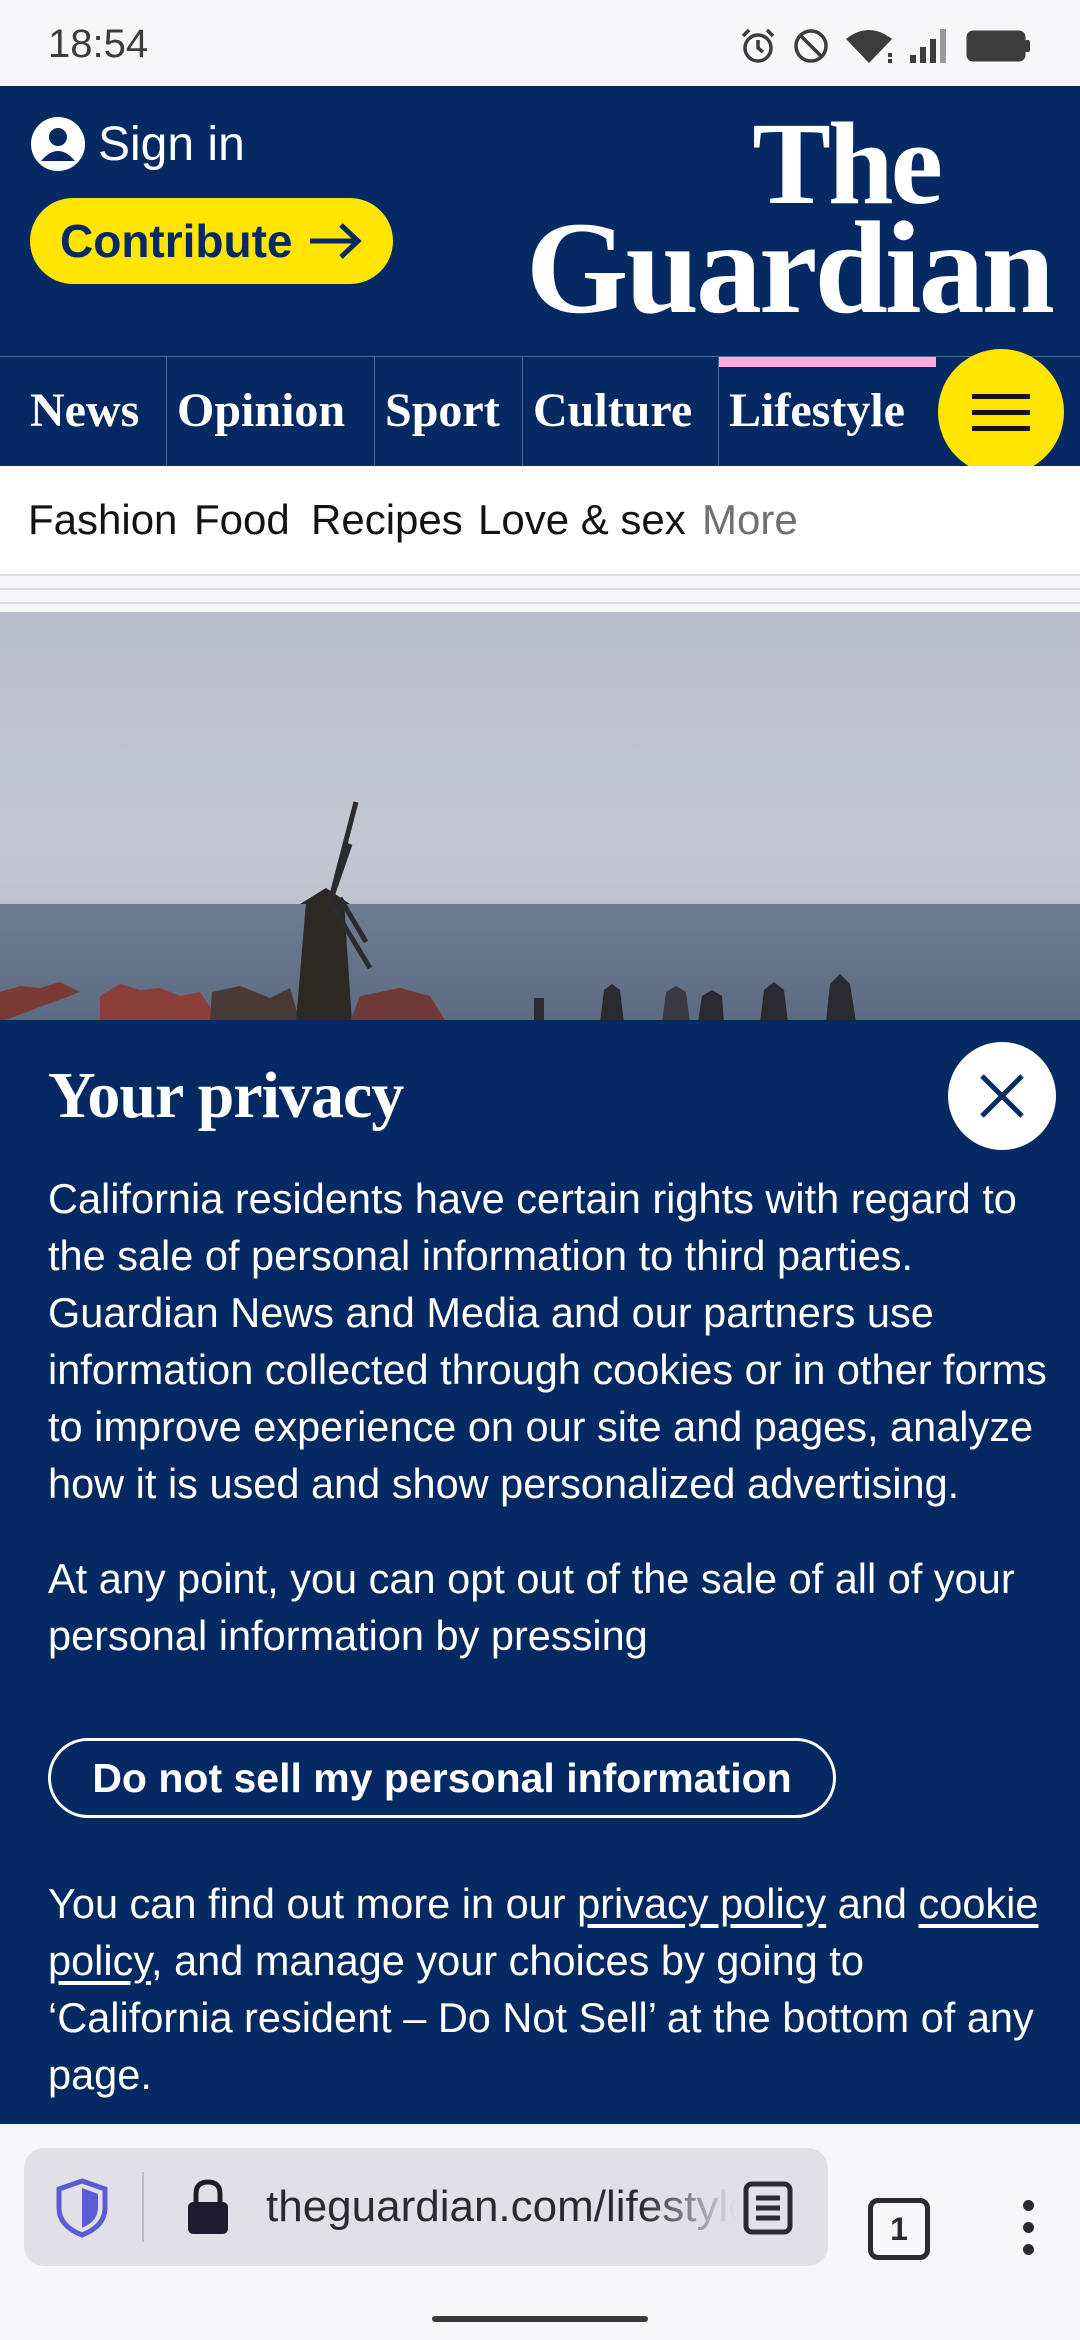 The width and height of the screenshot is (1080, 2340). What do you see at coordinates (899, 2229) in the screenshot?
I see `tab-counter-button: 1` at bounding box center [899, 2229].